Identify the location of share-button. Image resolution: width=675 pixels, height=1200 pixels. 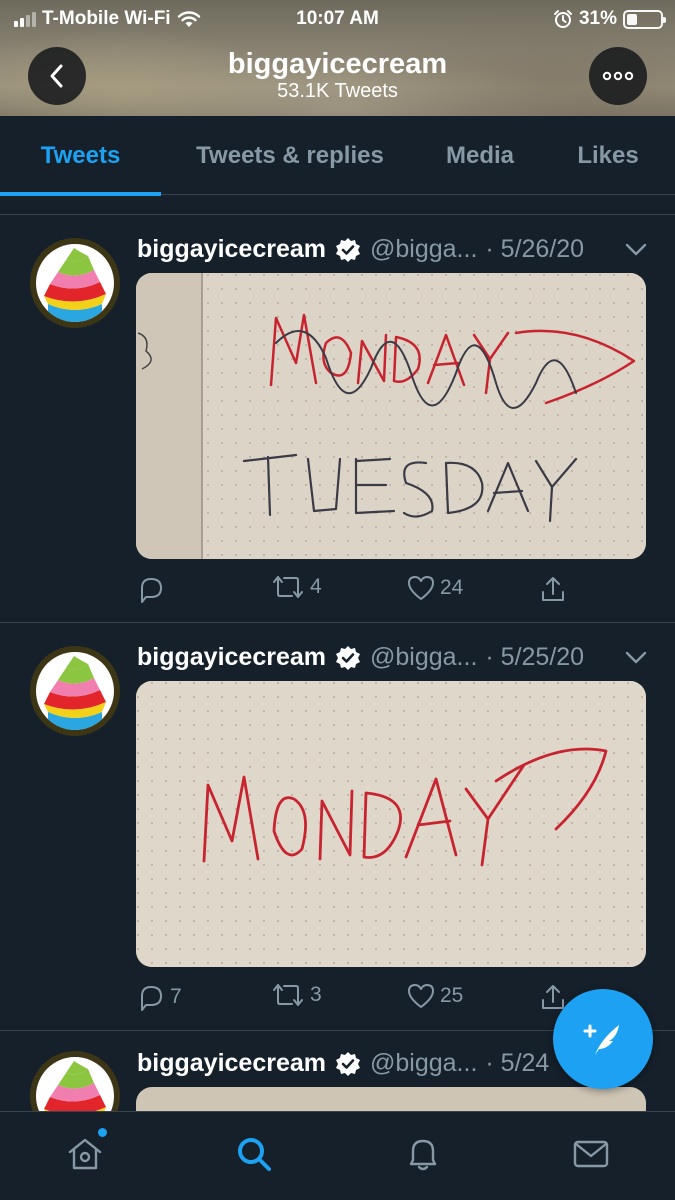
(553, 589).